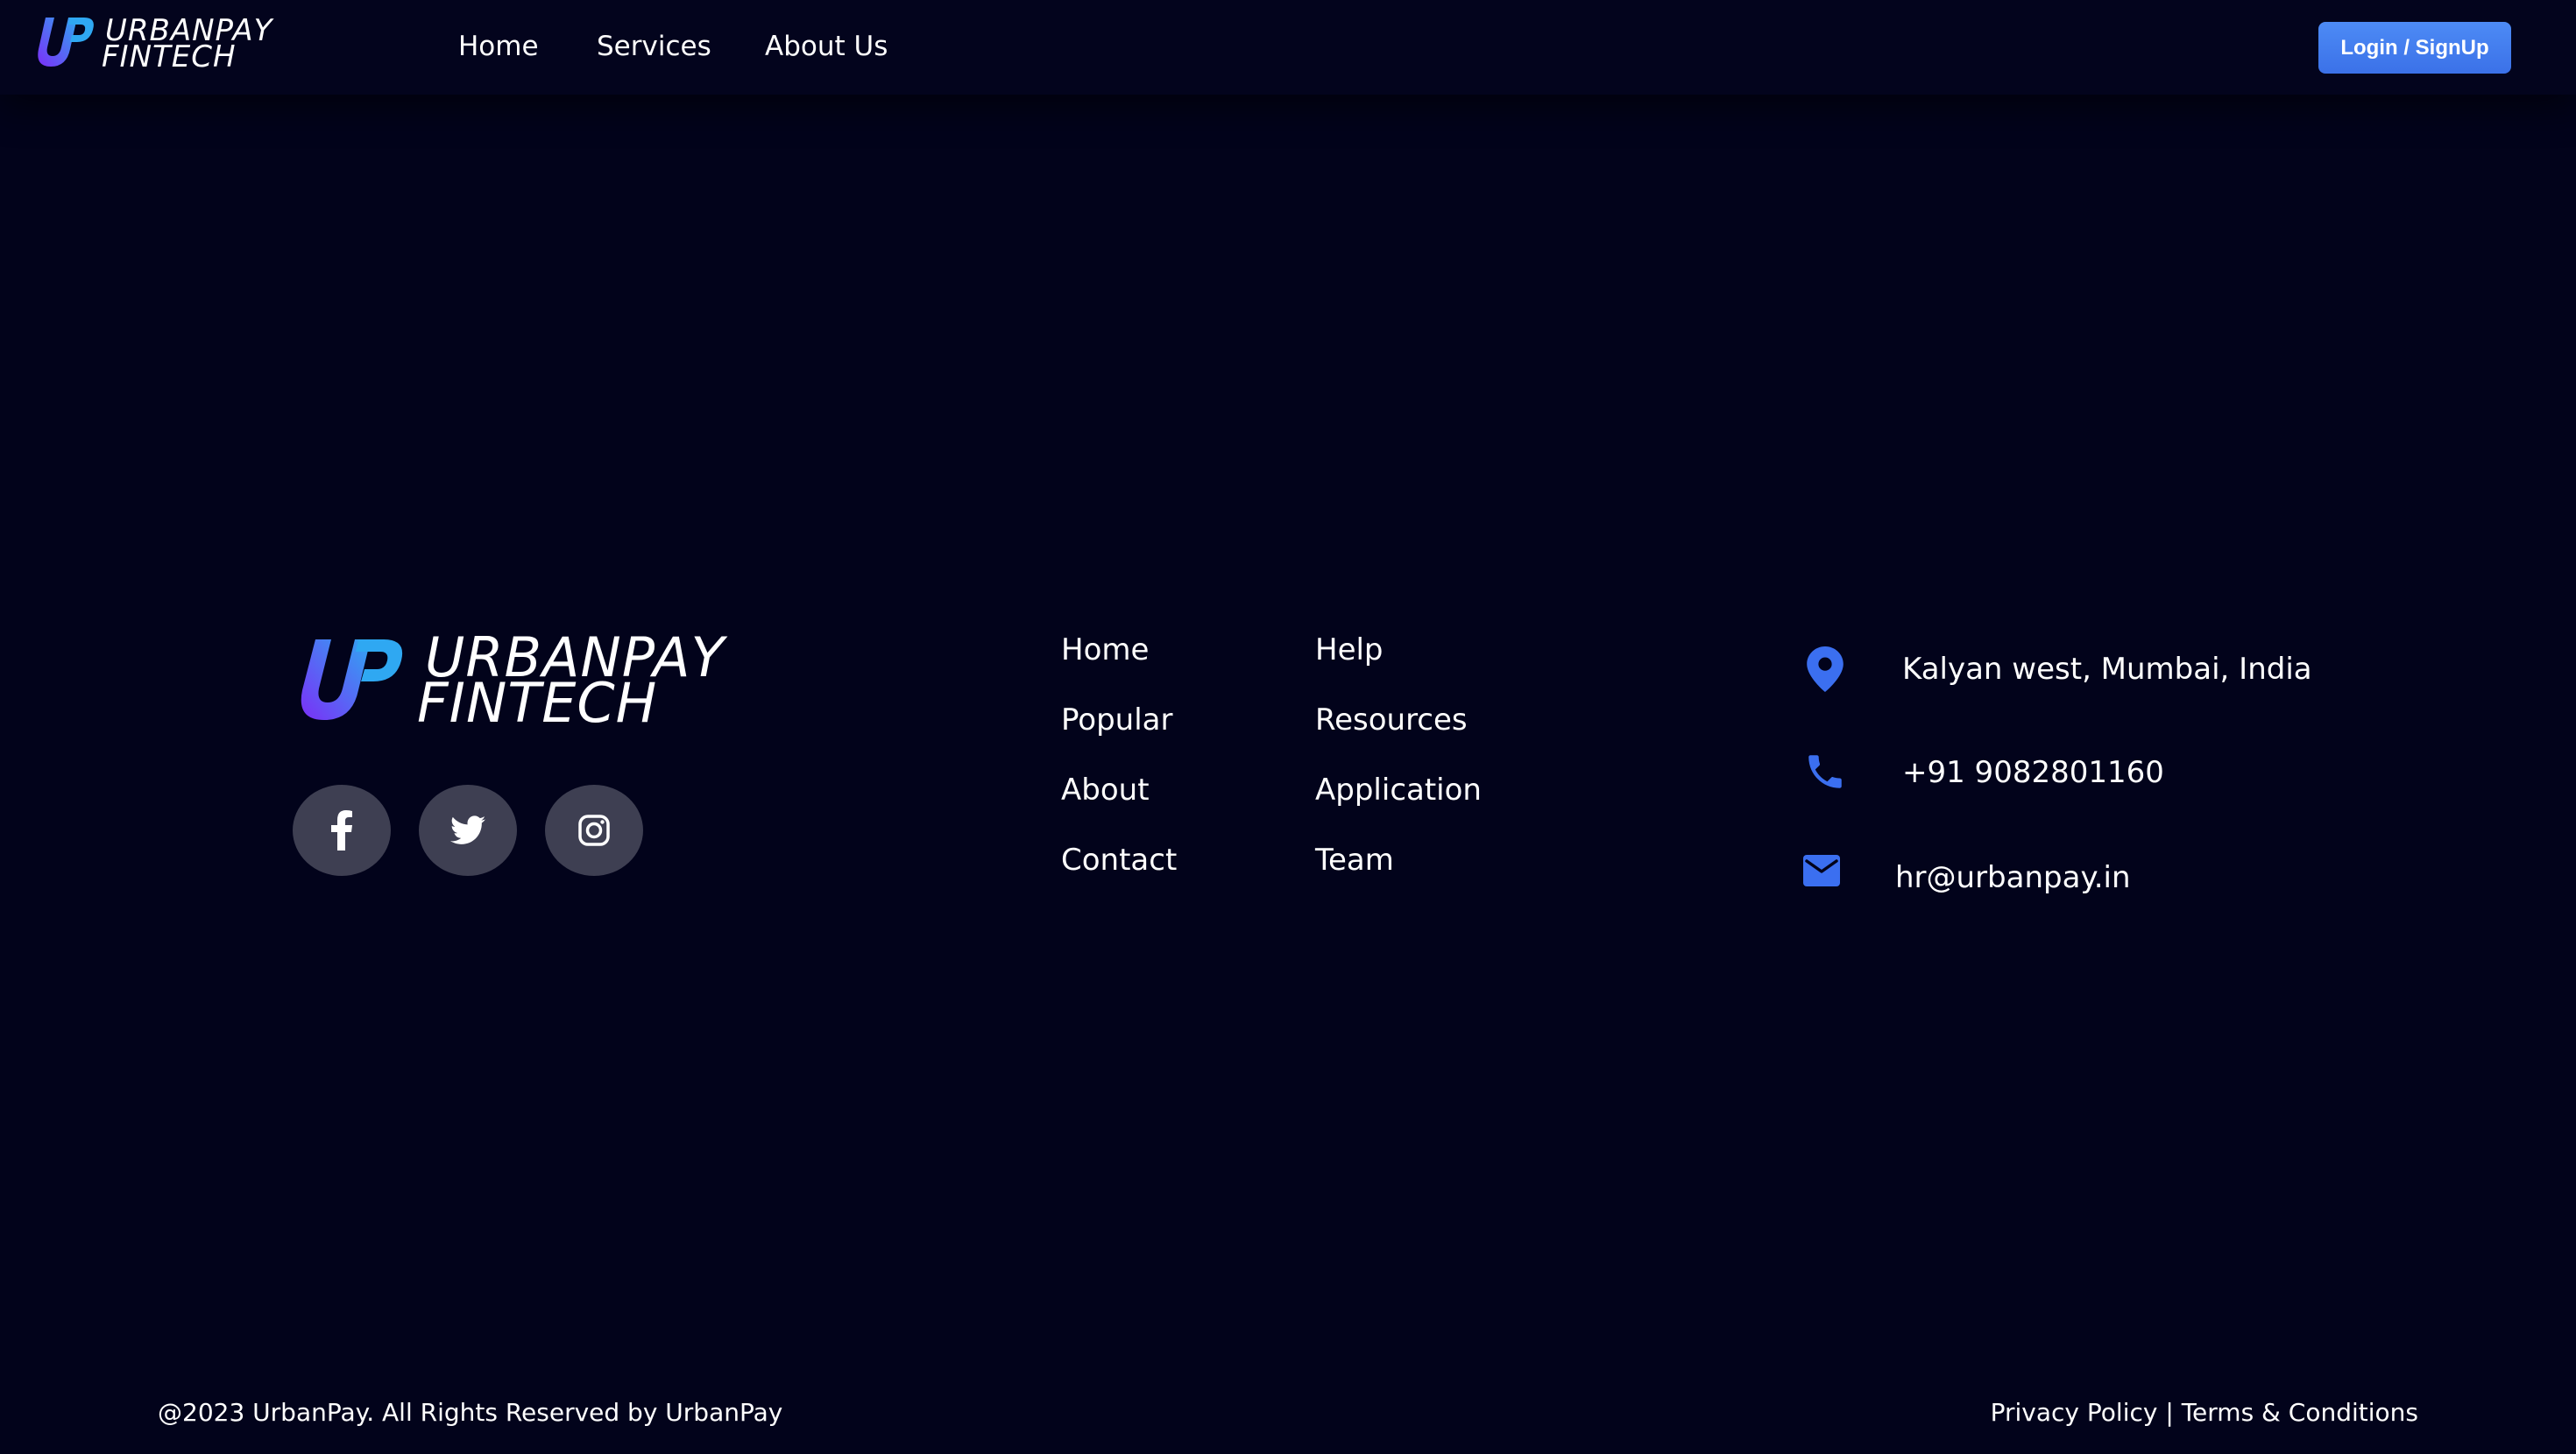  I want to click on instagram-button, so click(594, 830).